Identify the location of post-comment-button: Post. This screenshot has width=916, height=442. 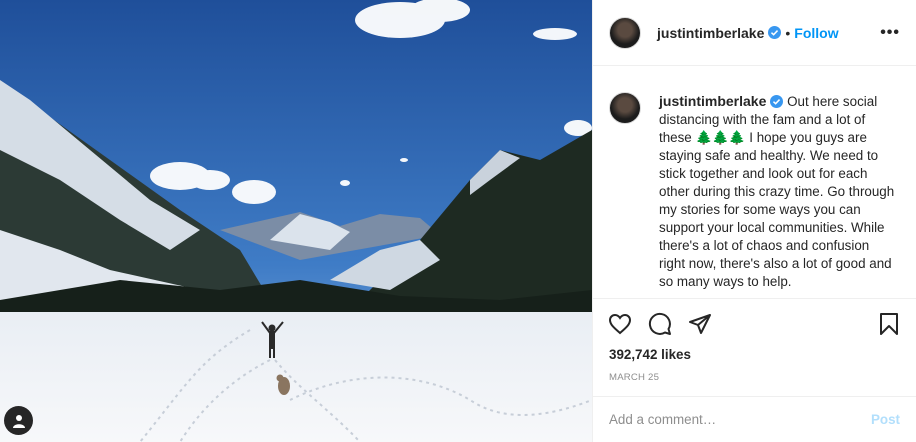
(885, 419).